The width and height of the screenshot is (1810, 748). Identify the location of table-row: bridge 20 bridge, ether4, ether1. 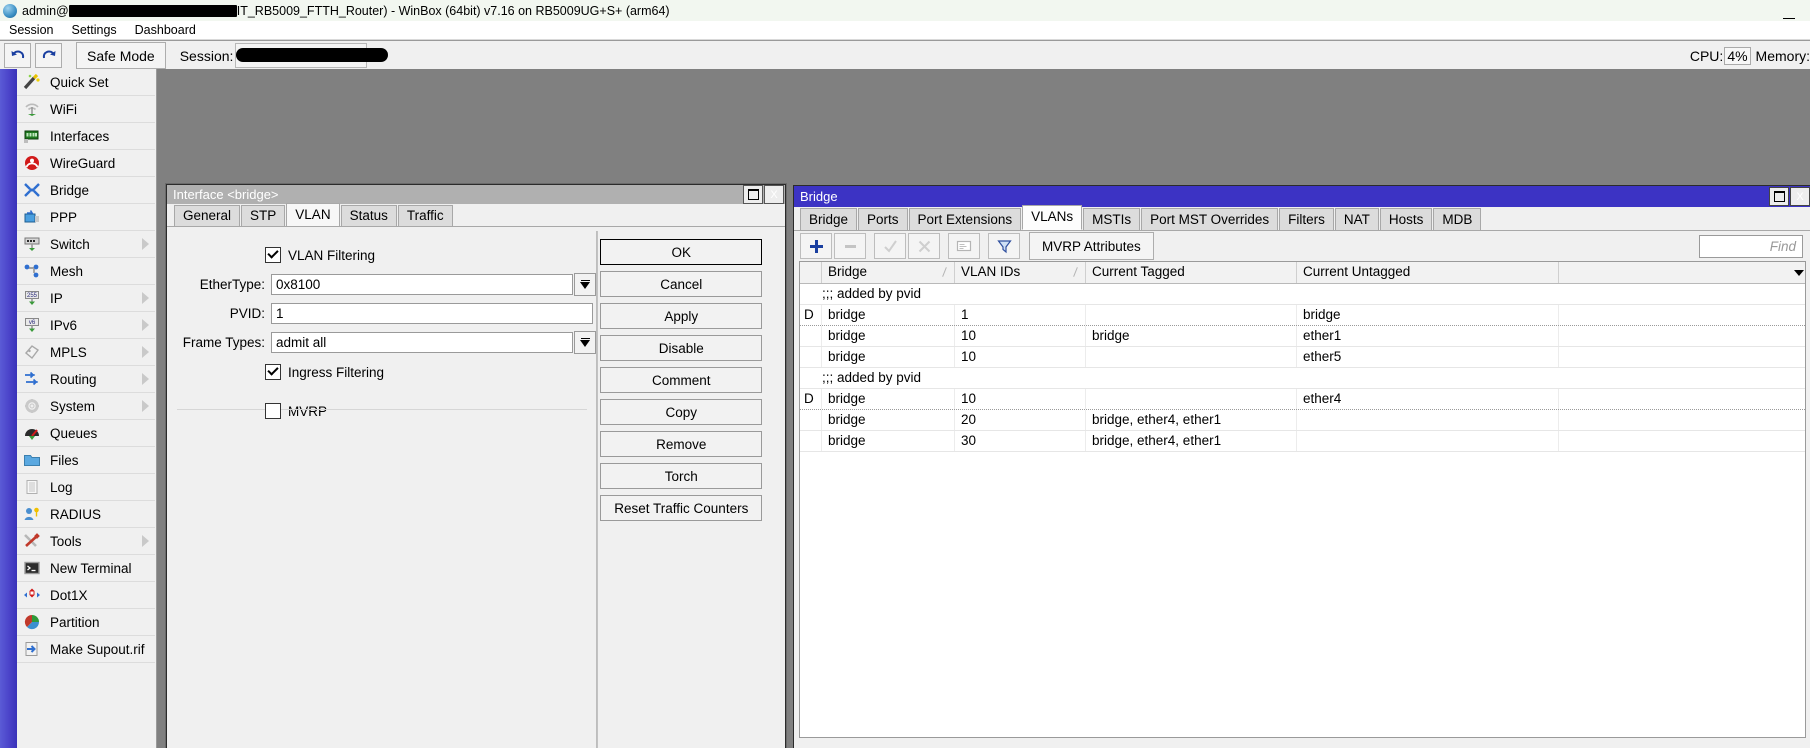
(1302, 420).